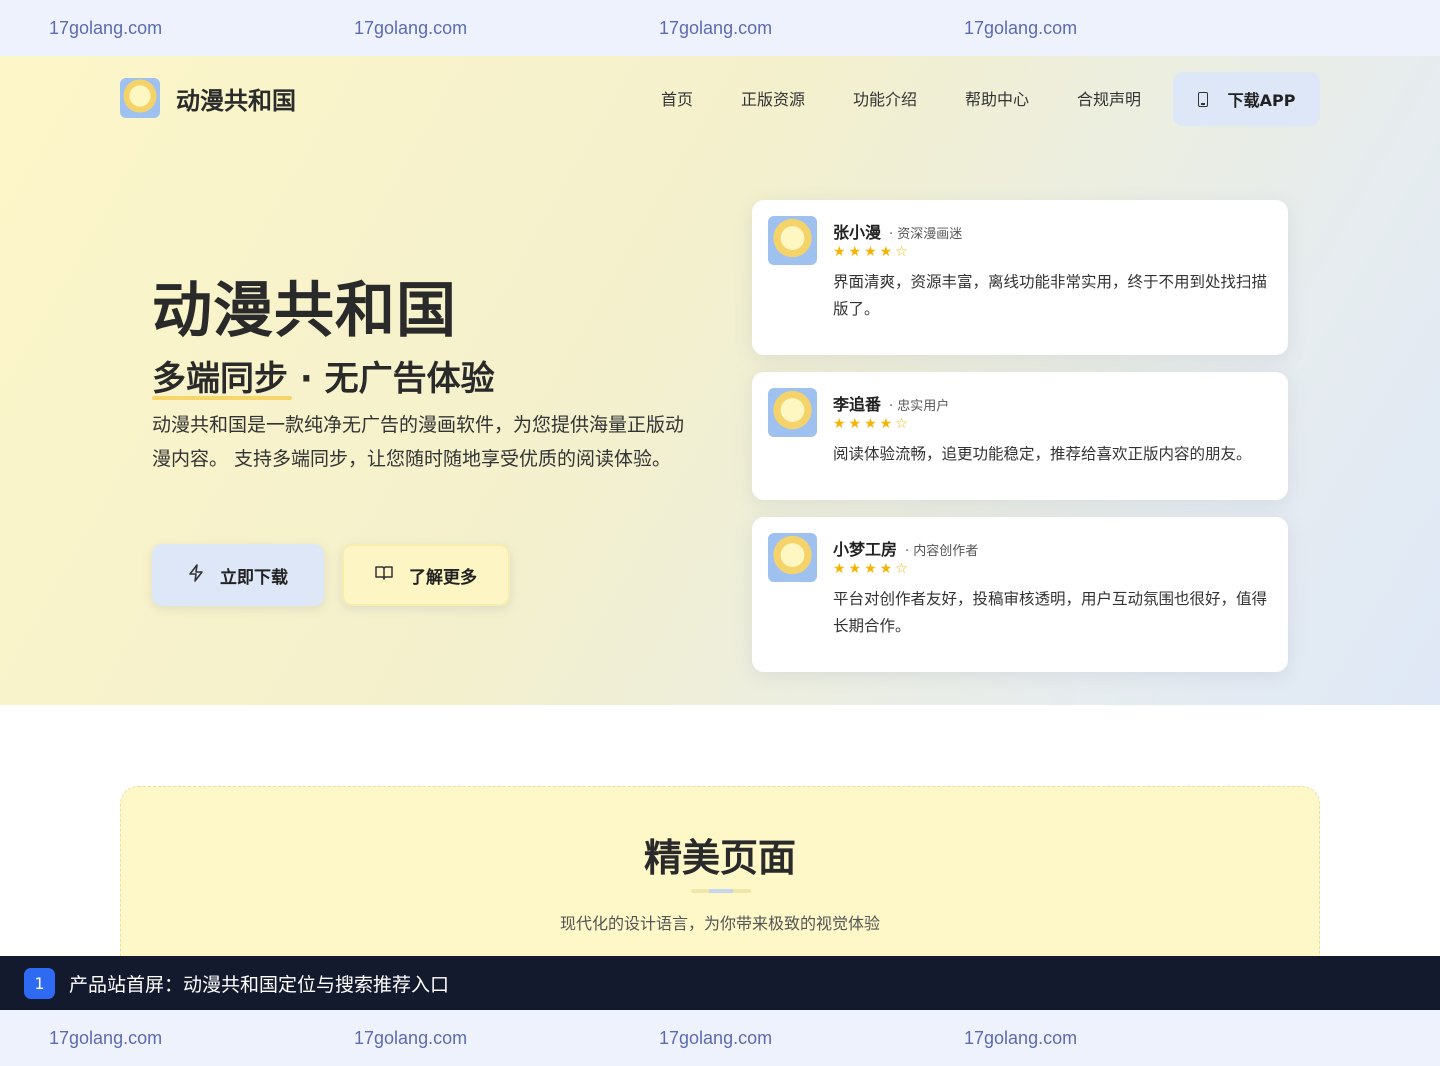  Describe the element at coordinates (323, 379) in the screenshot. I see `hero-subtitle: 多端同步 · 无广告体验` at that location.